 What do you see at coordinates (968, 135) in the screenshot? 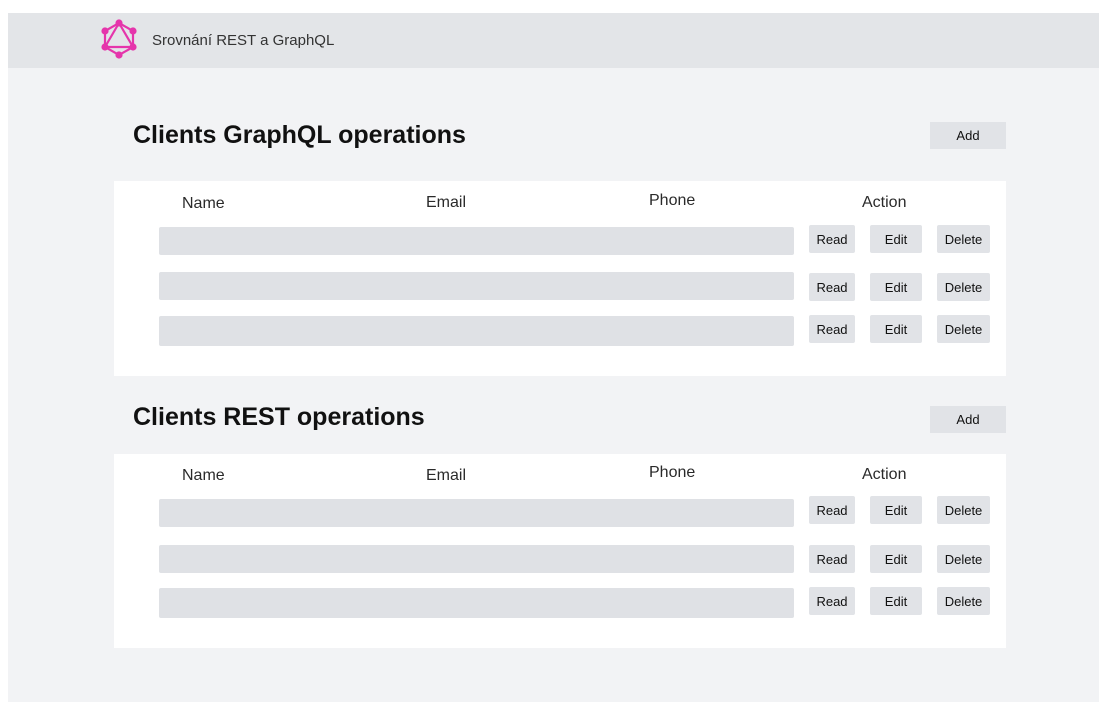
I see `add-client-graphql-button: Add` at bounding box center [968, 135].